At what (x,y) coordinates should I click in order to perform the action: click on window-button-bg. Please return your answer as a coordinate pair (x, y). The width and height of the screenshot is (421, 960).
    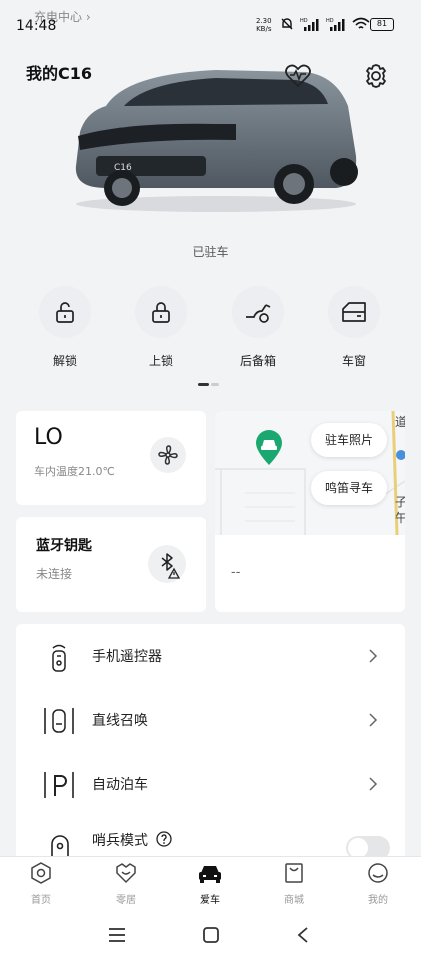
    Looking at the image, I should click on (354, 312).